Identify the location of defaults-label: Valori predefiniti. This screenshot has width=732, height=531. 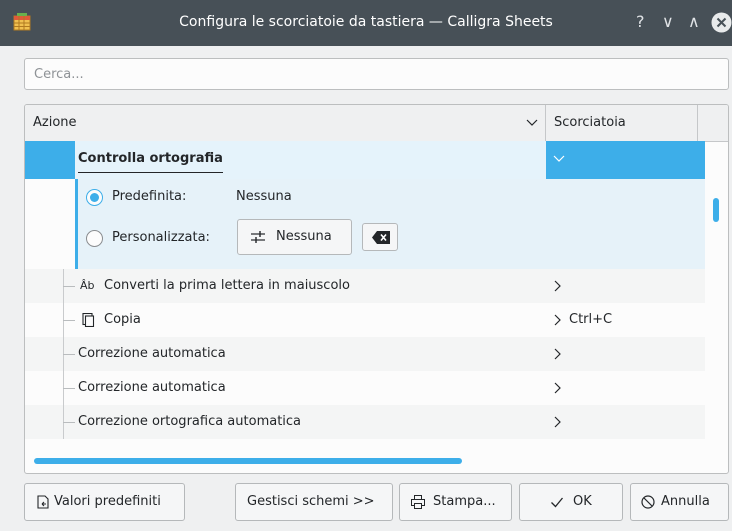
(107, 501).